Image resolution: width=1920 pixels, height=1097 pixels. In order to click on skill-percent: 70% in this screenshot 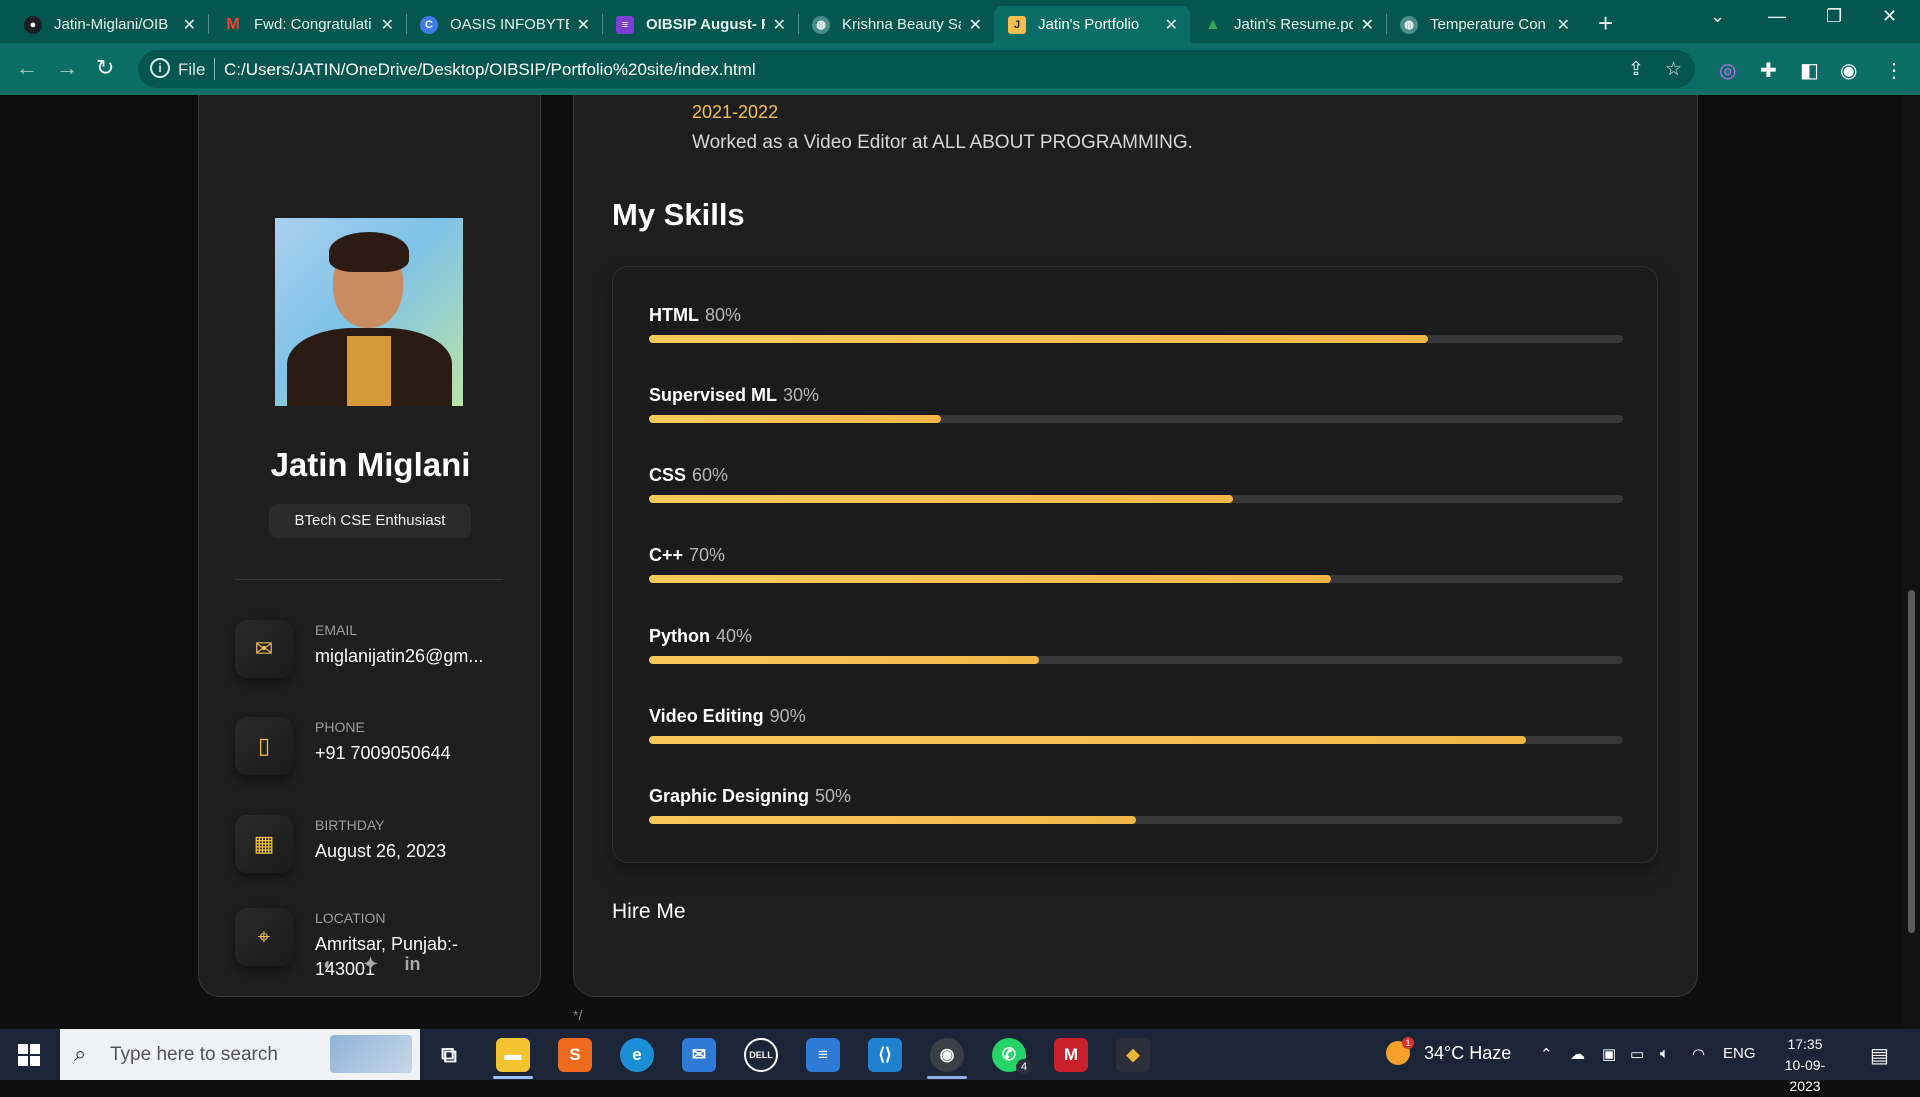, I will do `click(707, 555)`.